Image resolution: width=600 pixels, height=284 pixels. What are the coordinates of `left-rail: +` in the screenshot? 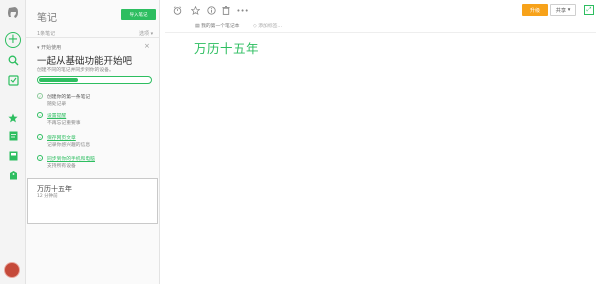 It's located at (13, 142).